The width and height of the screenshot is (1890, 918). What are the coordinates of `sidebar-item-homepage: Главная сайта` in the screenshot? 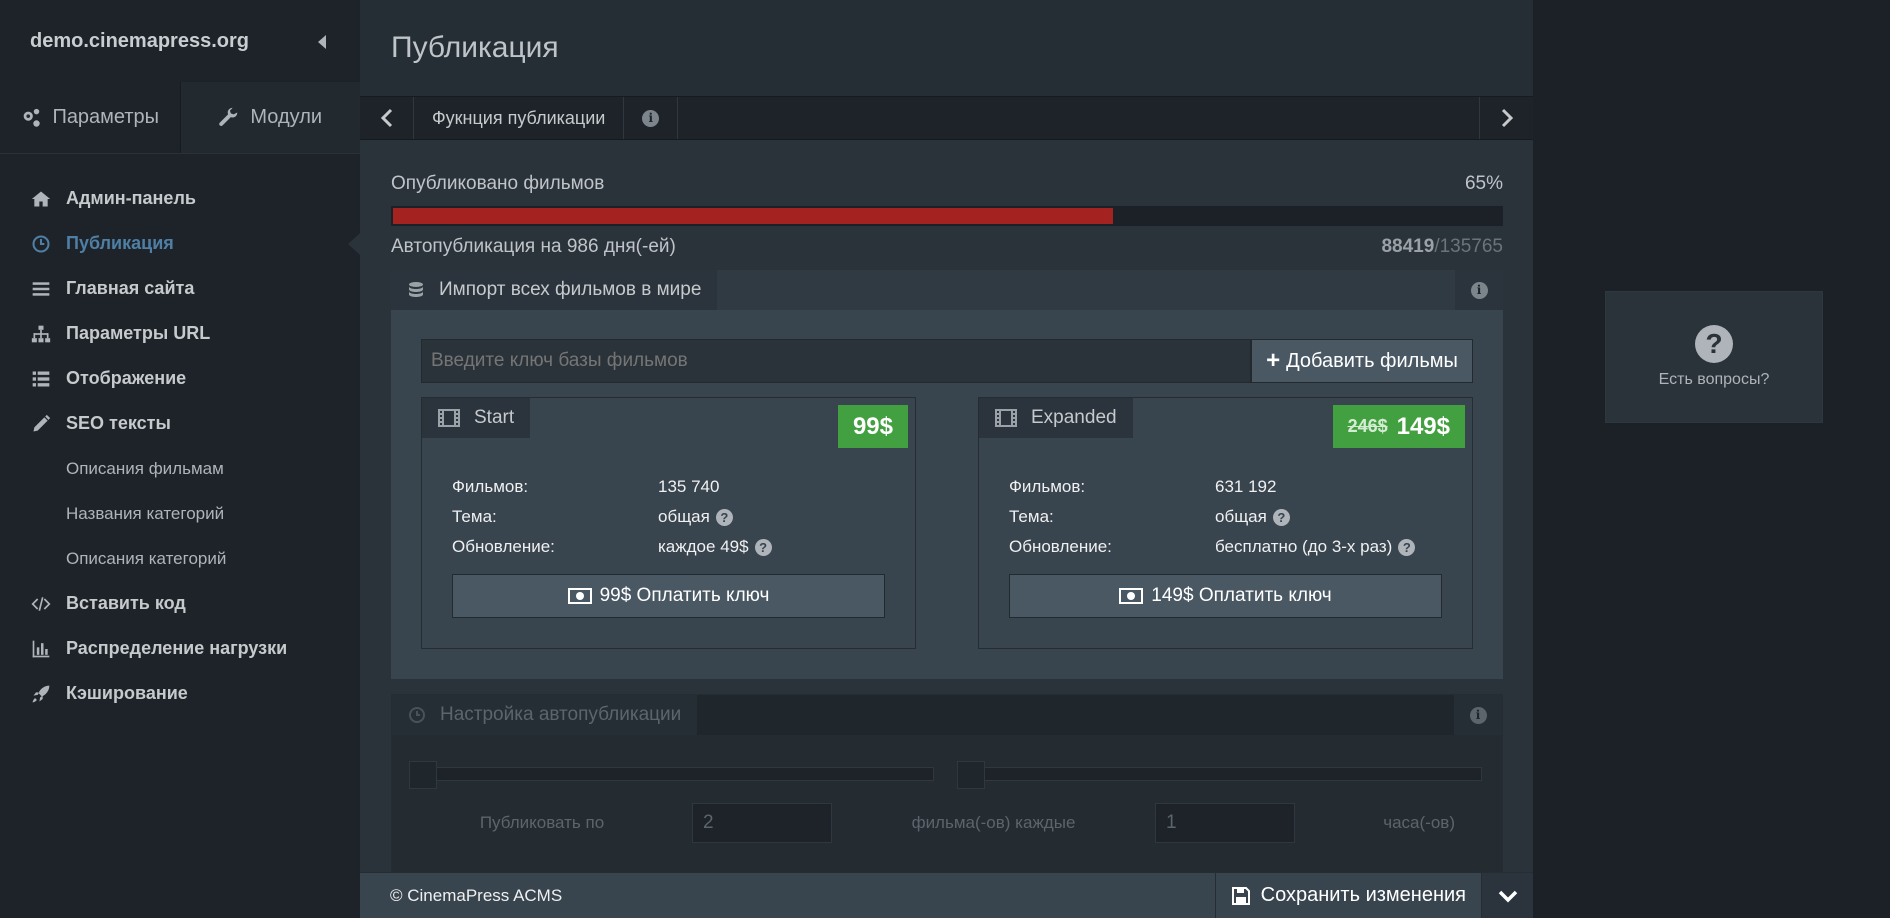 It's located at (180, 288).